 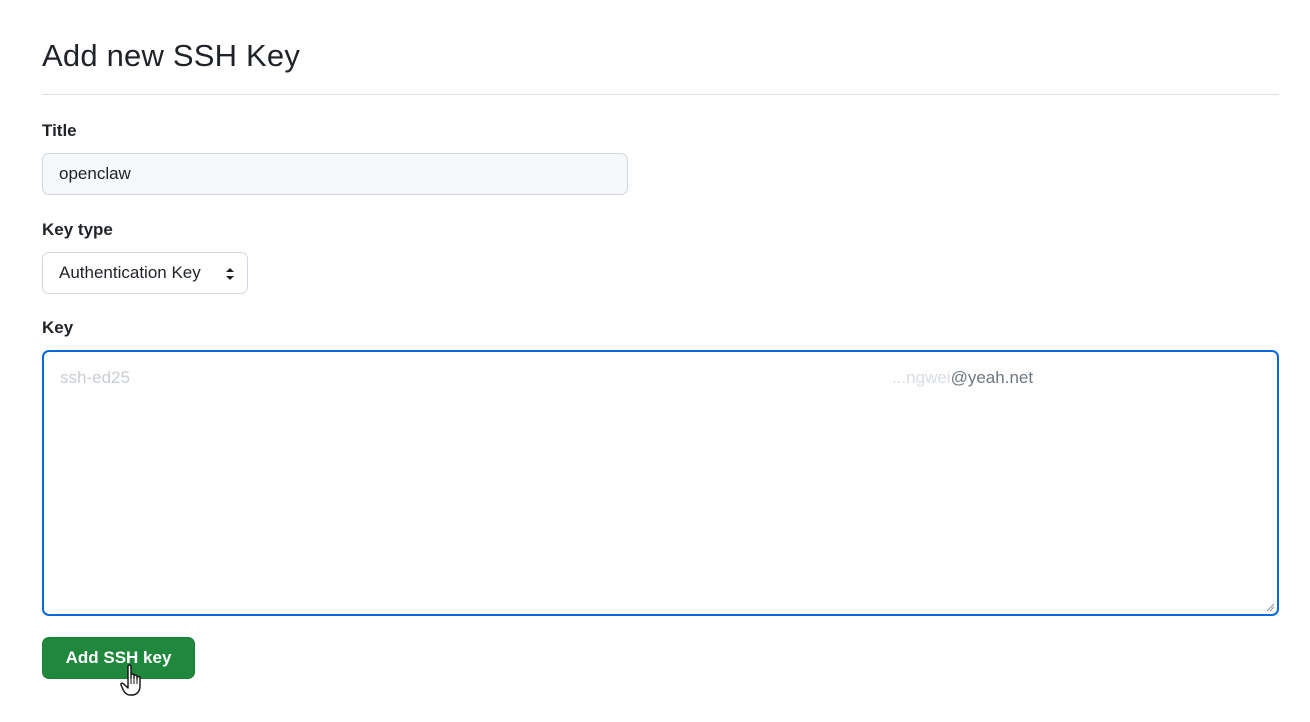 What do you see at coordinates (660, 94) in the screenshot?
I see `heading-divider` at bounding box center [660, 94].